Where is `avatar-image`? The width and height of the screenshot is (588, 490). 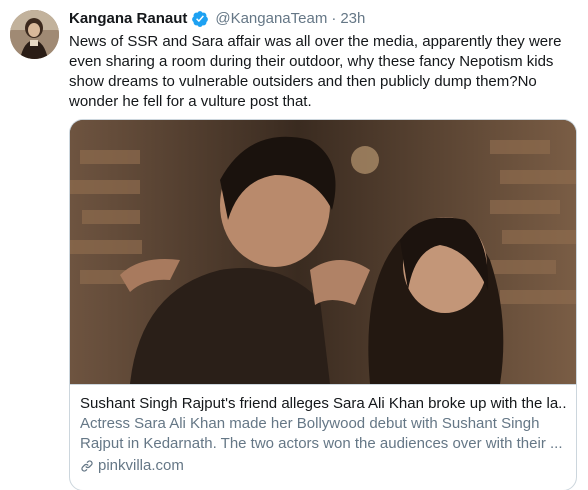 avatar-image is located at coordinates (34, 34).